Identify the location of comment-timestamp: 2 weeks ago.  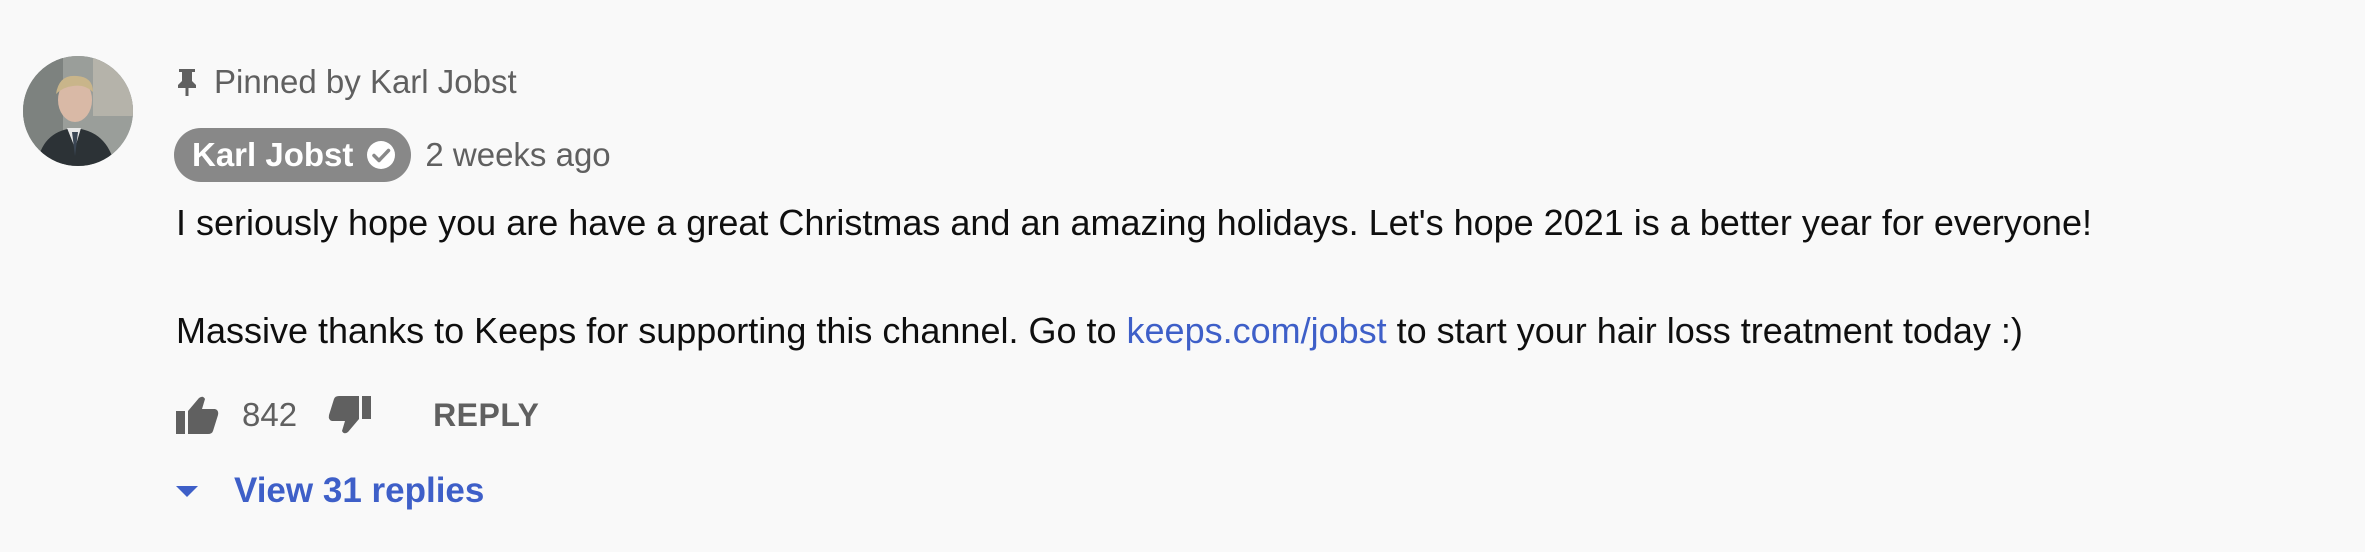
(517, 155).